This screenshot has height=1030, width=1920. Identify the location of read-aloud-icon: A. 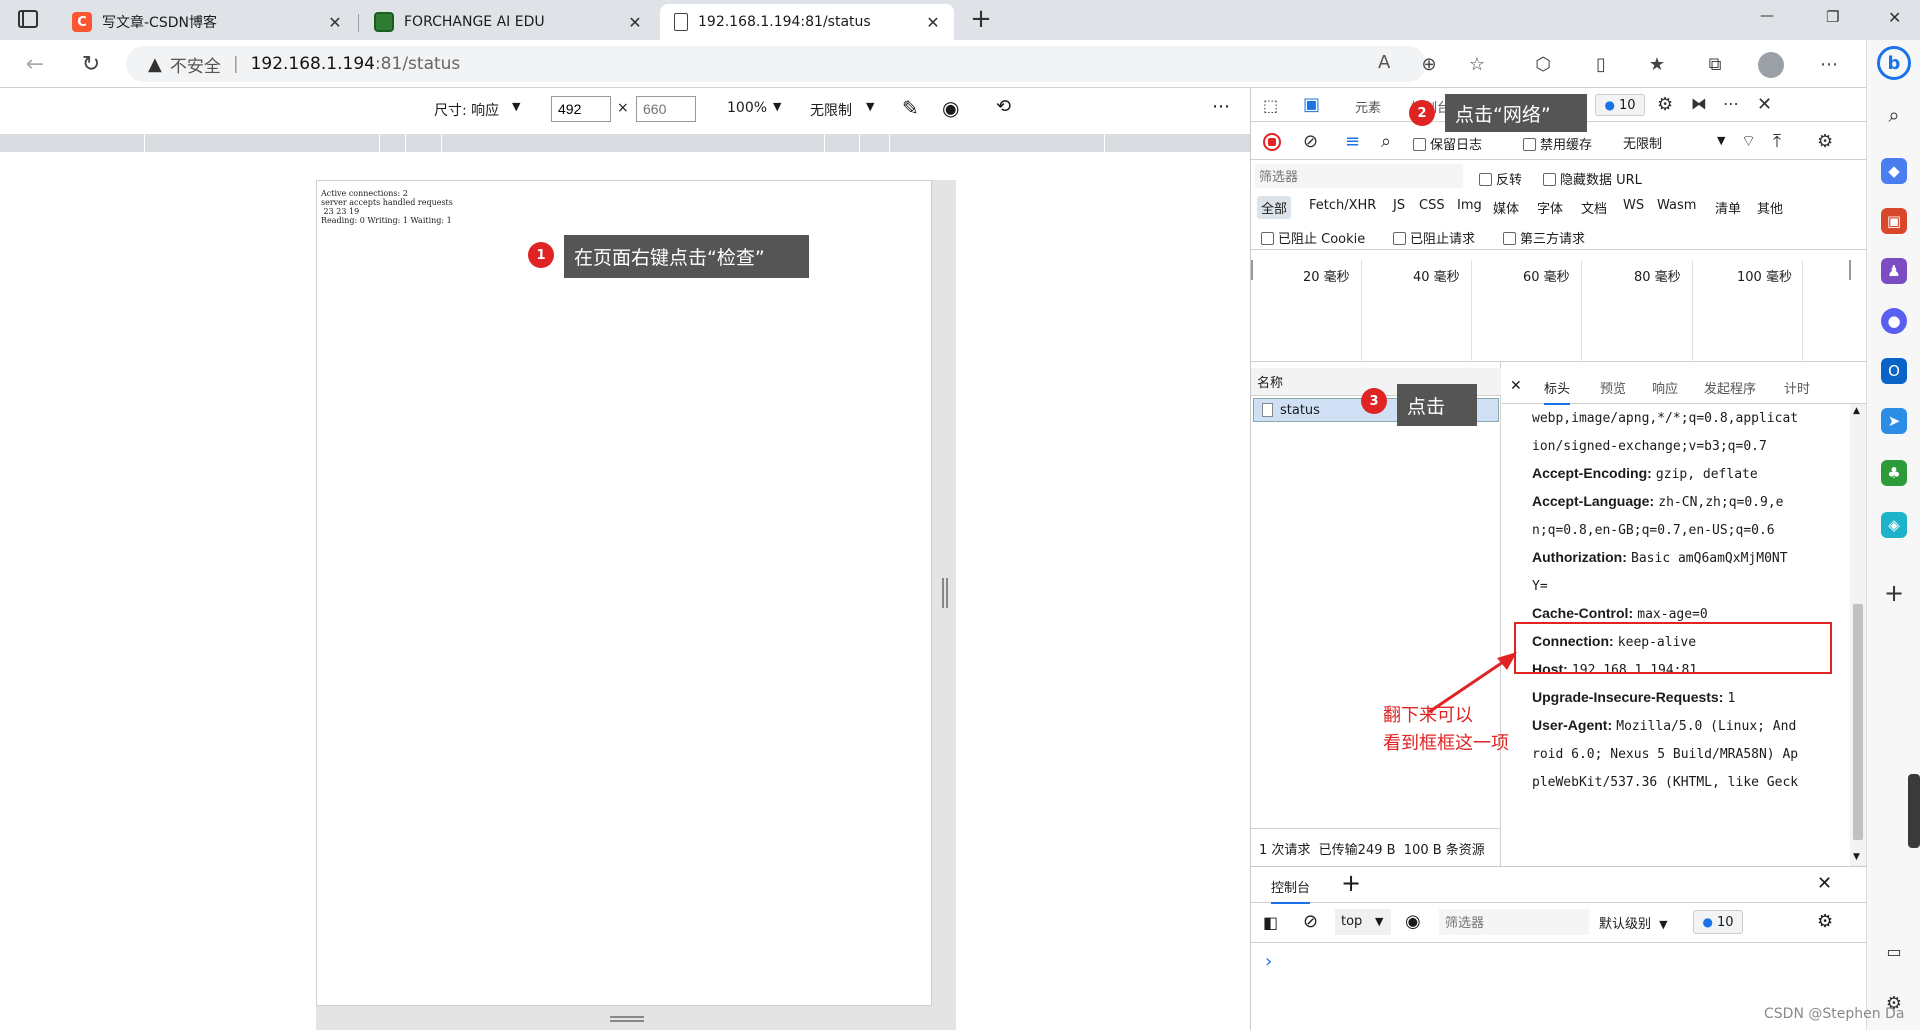
(1384, 62).